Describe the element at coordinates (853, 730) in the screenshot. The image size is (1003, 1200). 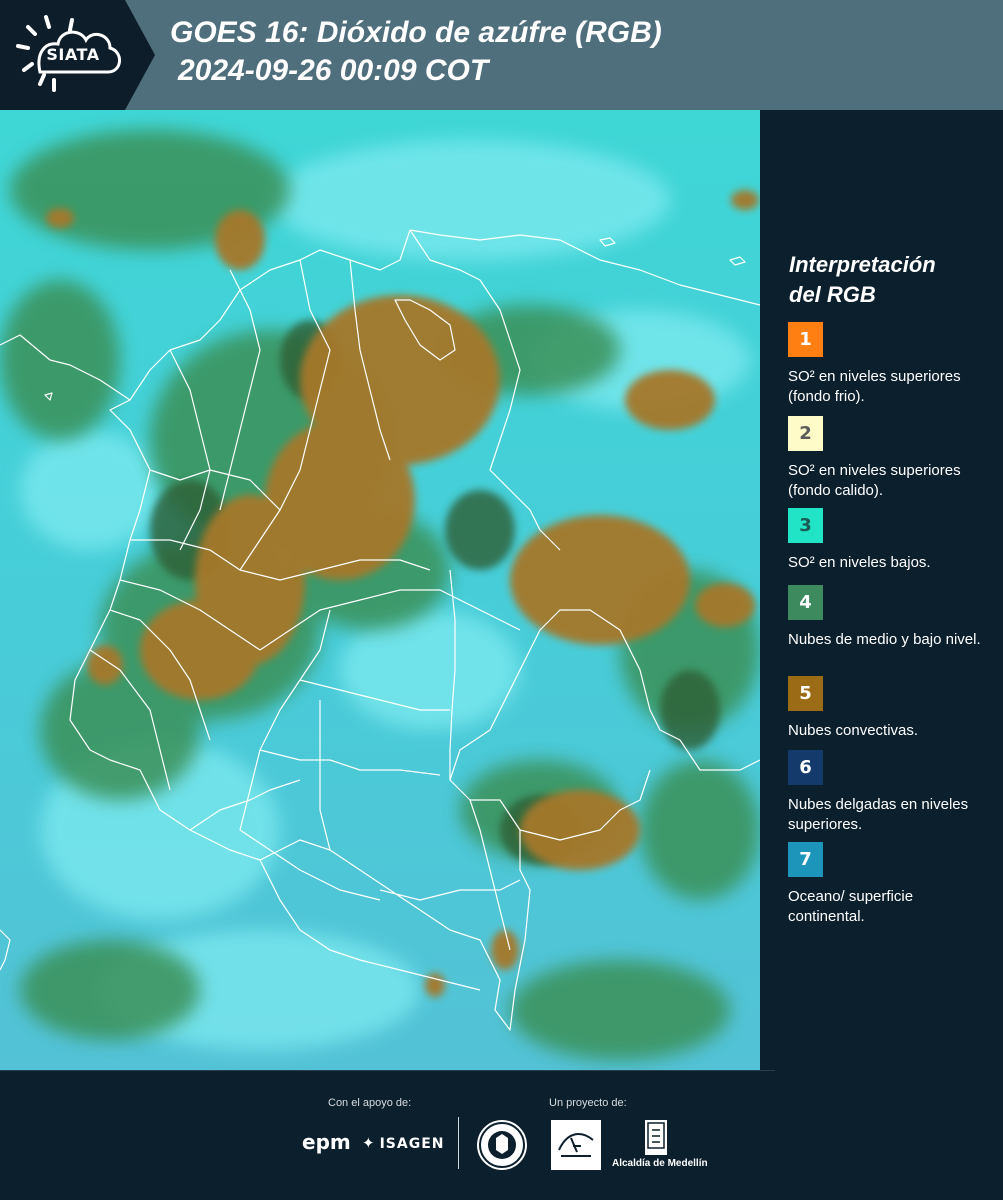
I see `legend-label: Nubes convectivas.` at that location.